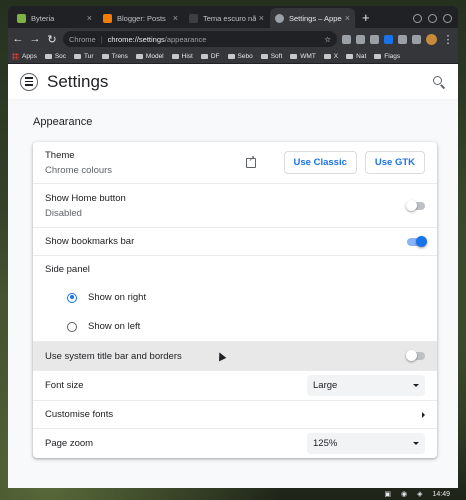  Describe the element at coordinates (29, 81) in the screenshot. I see `hamburger-menu-icon` at that location.